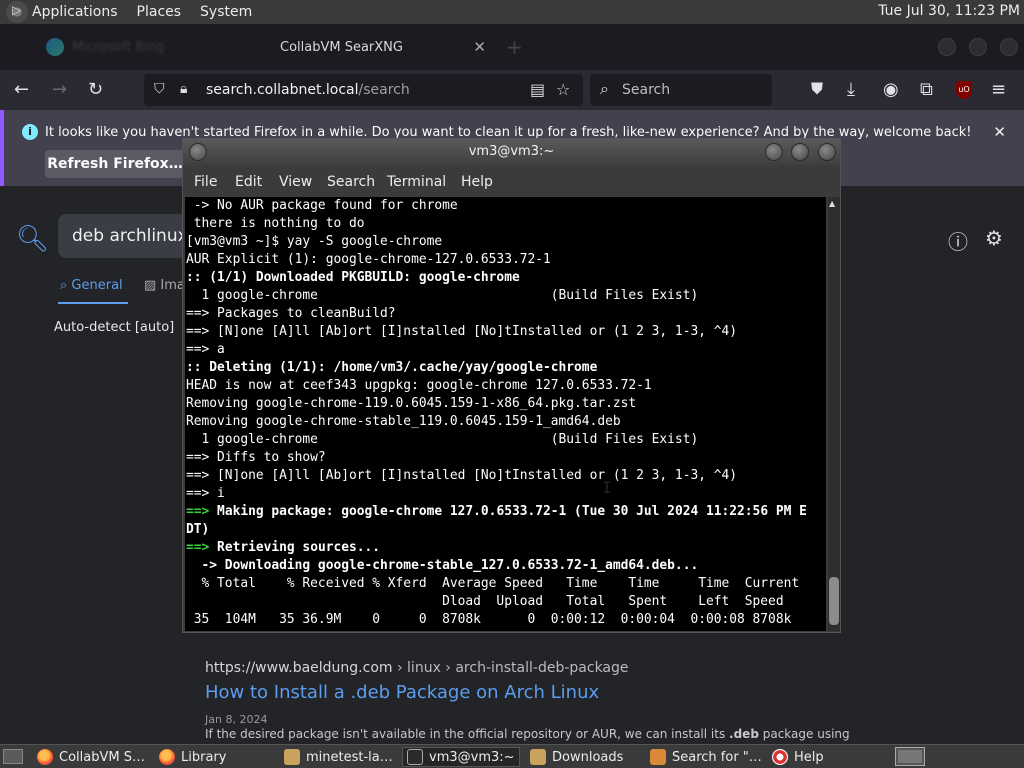 The width and height of the screenshot is (1024, 768). I want to click on taskbar-item: Help, so click(808, 757).